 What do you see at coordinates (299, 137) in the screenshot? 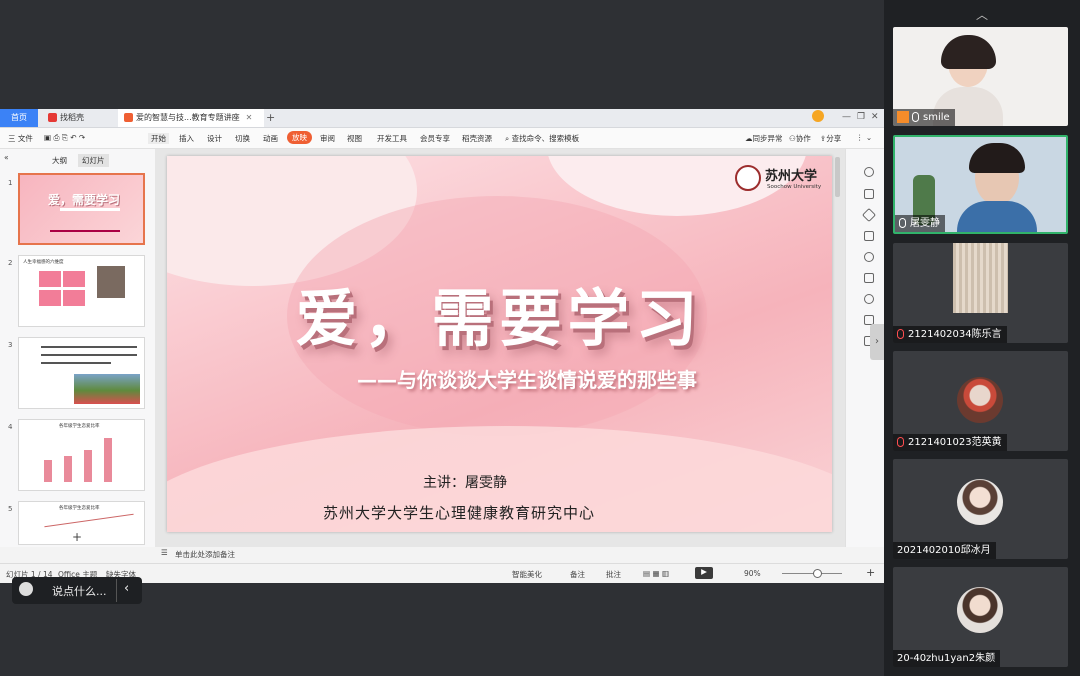
I see `menu-slideshow: 放映` at bounding box center [299, 137].